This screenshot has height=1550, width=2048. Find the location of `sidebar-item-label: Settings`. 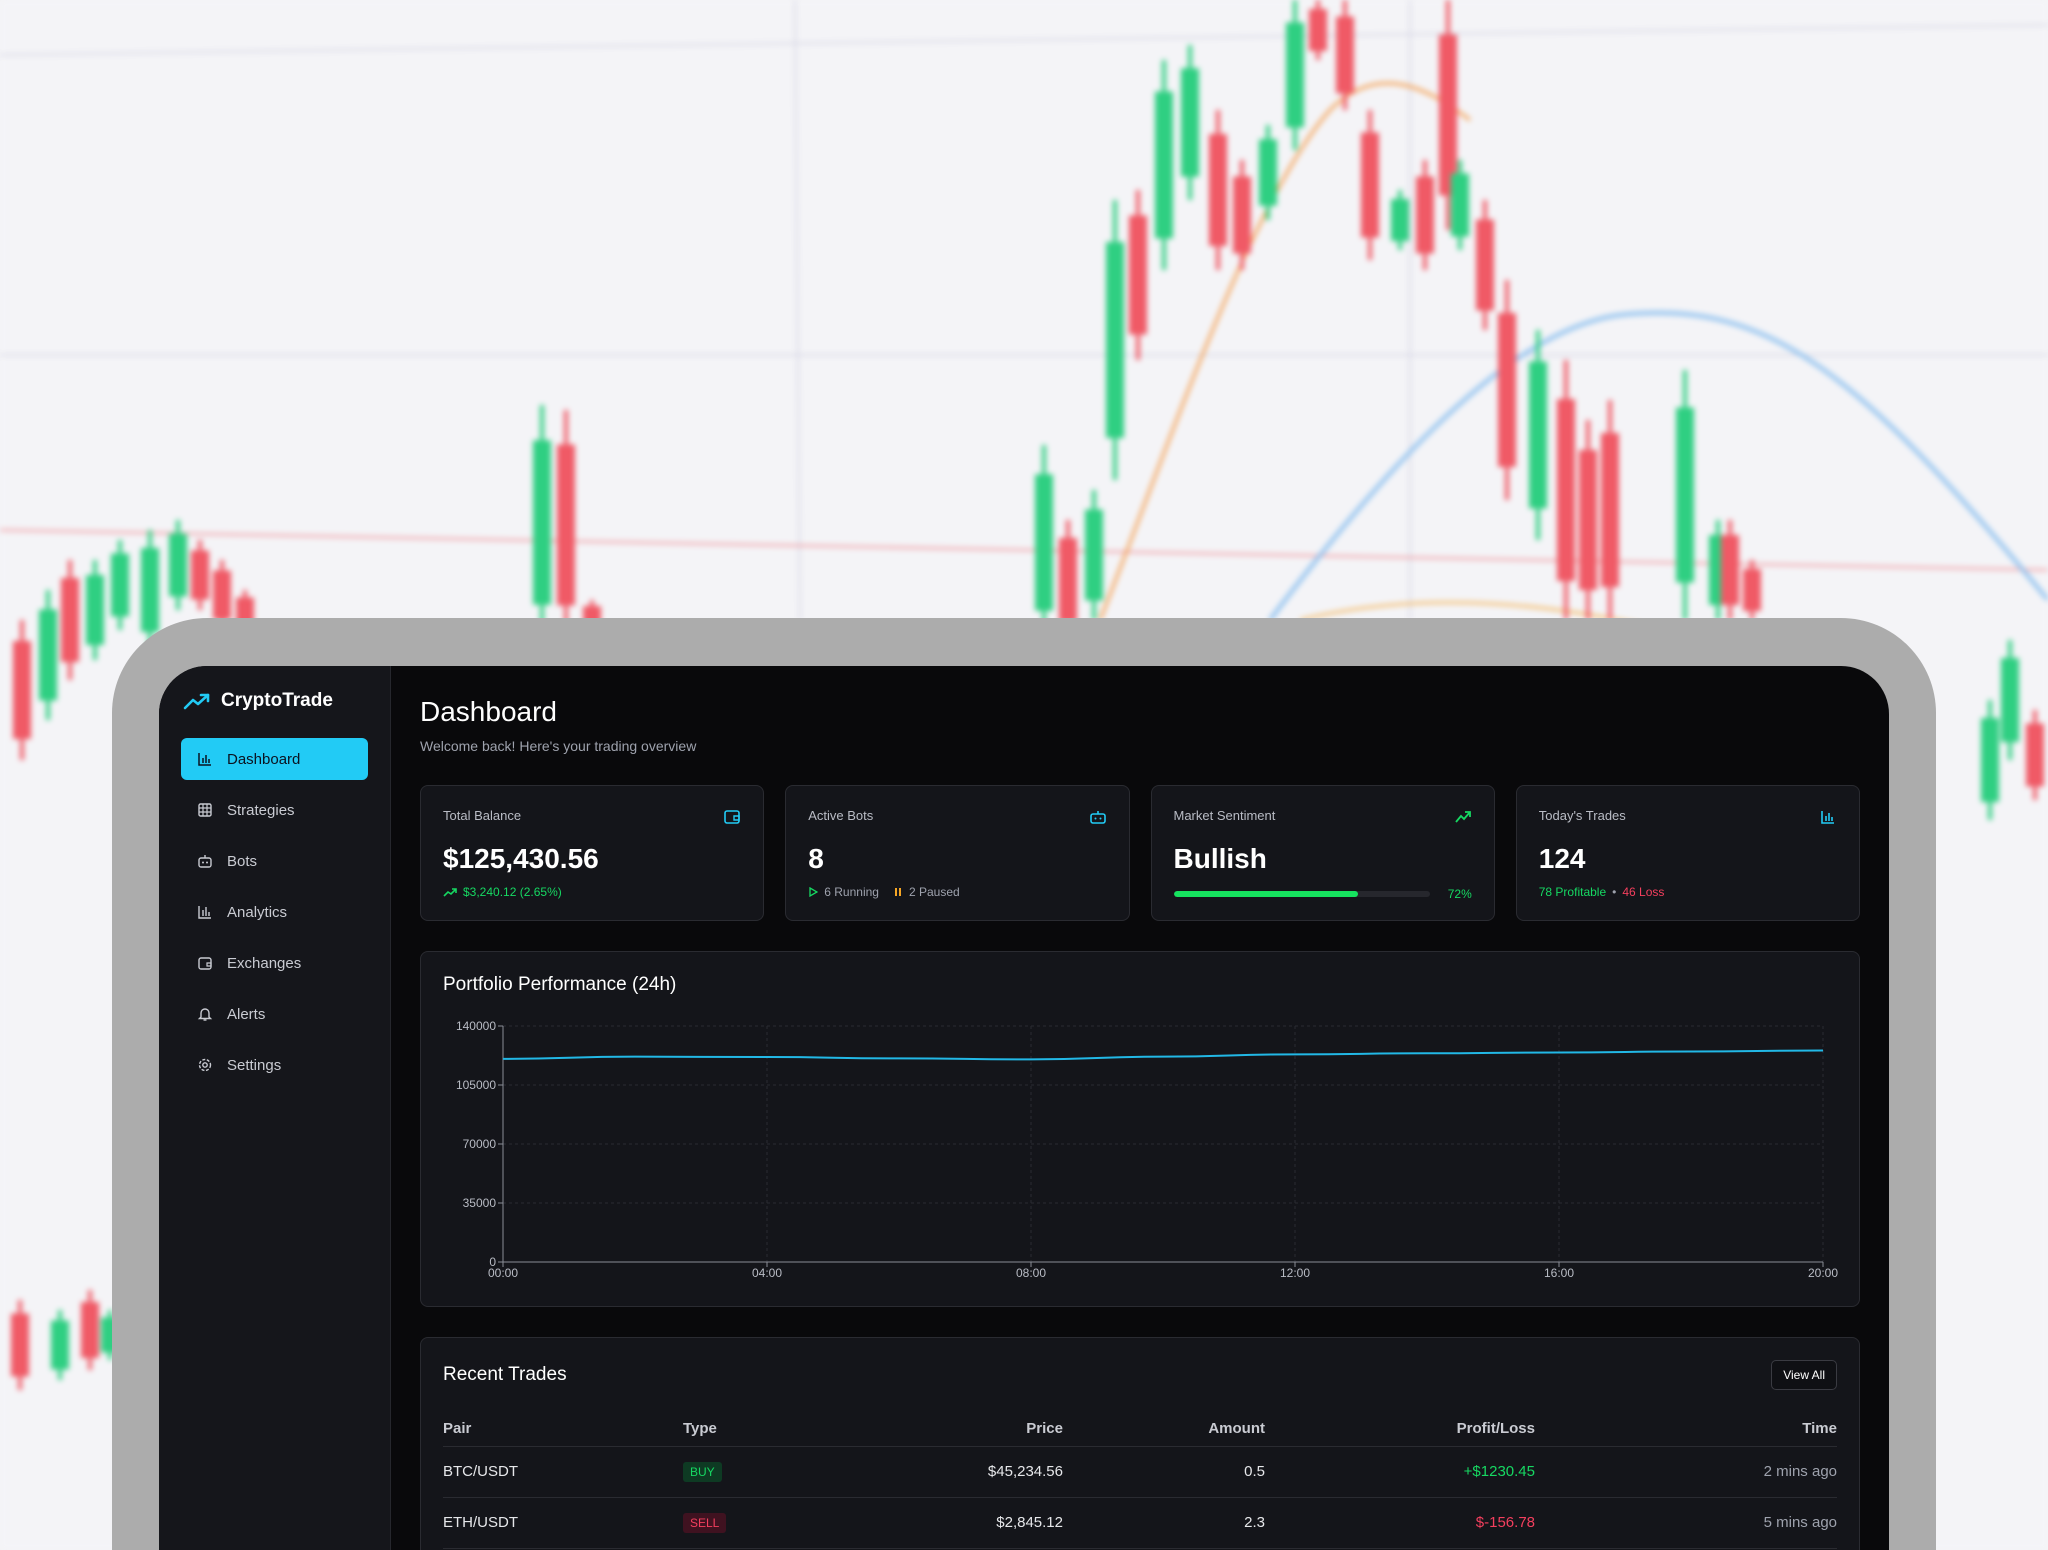

sidebar-item-label: Settings is located at coordinates (254, 1065).